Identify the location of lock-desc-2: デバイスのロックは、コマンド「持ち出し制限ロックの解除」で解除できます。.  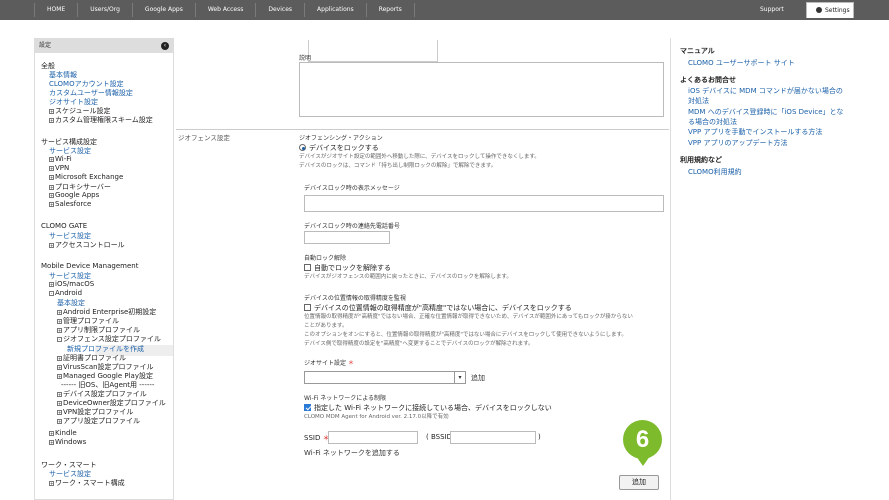
(398, 166).